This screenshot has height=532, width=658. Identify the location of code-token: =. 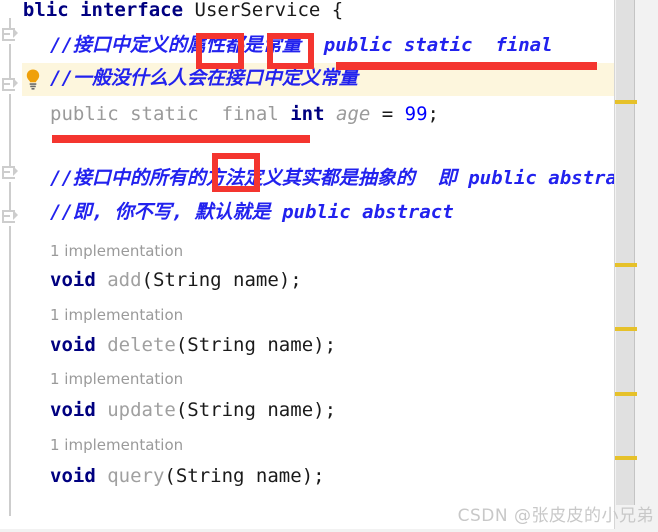
(387, 114).